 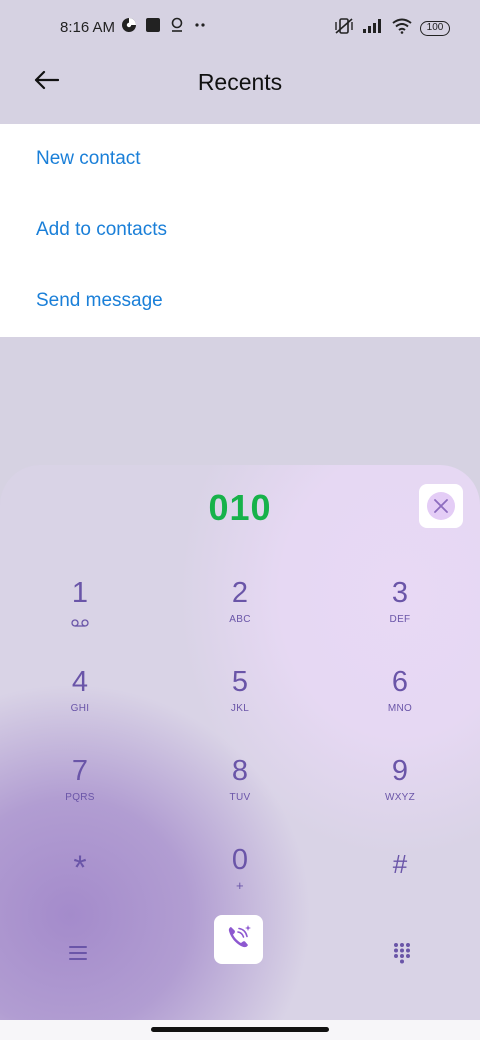 I want to click on home-indicator, so click(x=240, y=1029).